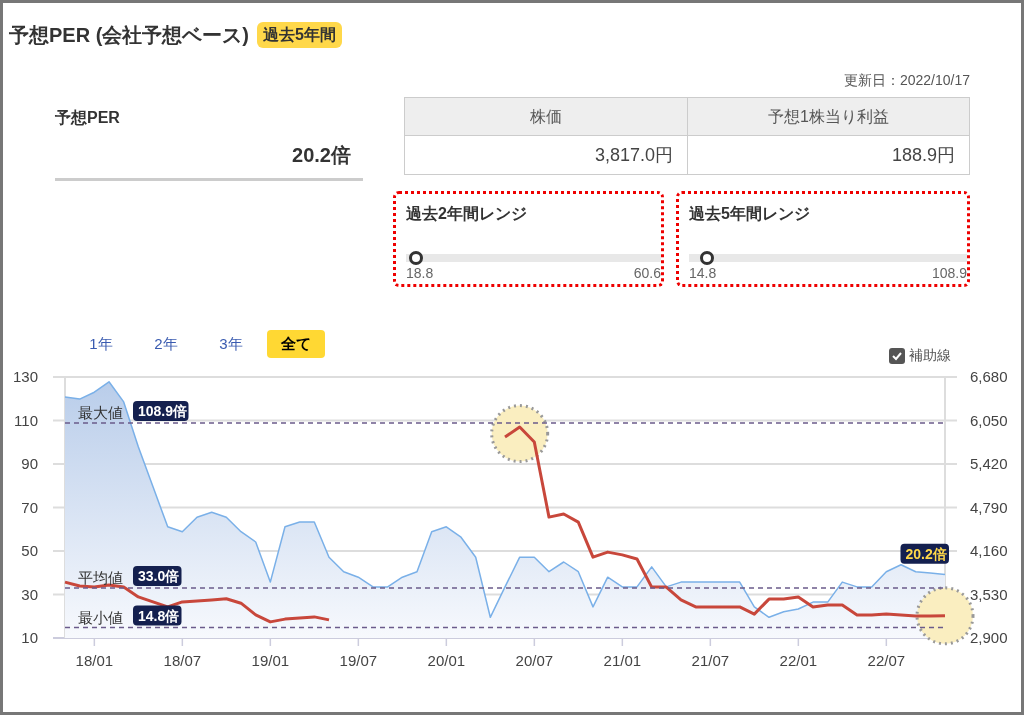  I want to click on annotation: 108.9倍, so click(163, 410).